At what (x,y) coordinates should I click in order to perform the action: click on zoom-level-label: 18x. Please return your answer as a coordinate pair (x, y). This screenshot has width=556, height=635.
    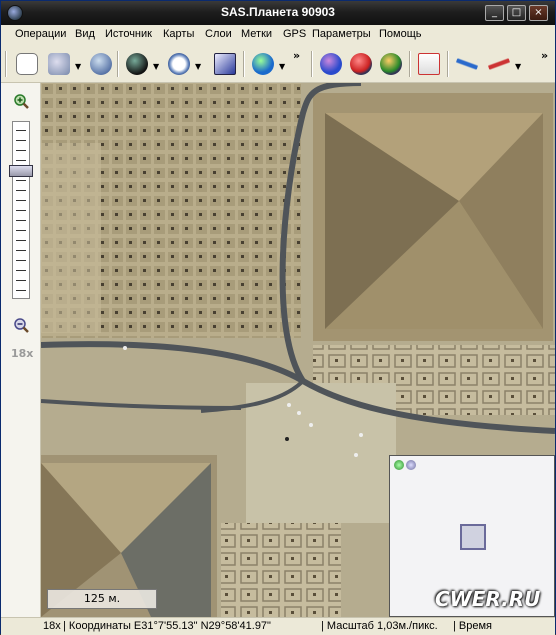
    Looking at the image, I should click on (22, 353).